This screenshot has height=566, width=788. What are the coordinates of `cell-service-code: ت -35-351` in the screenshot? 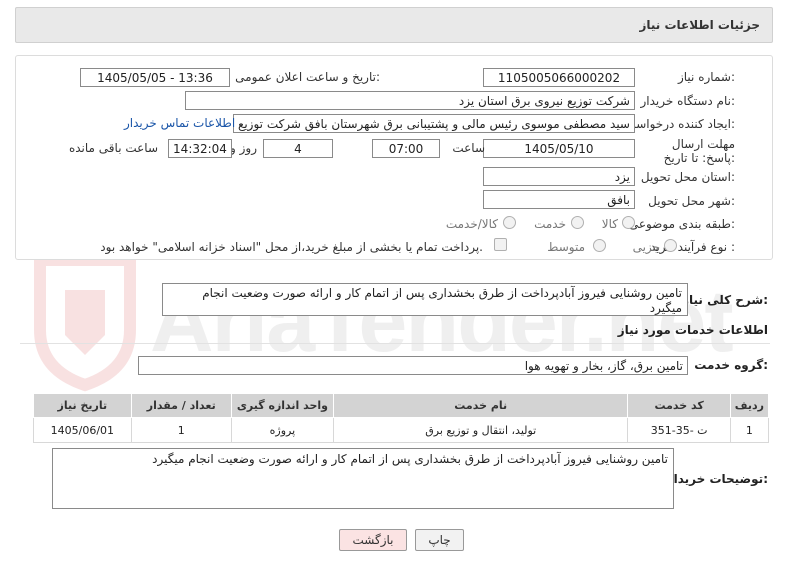 It's located at (679, 430).